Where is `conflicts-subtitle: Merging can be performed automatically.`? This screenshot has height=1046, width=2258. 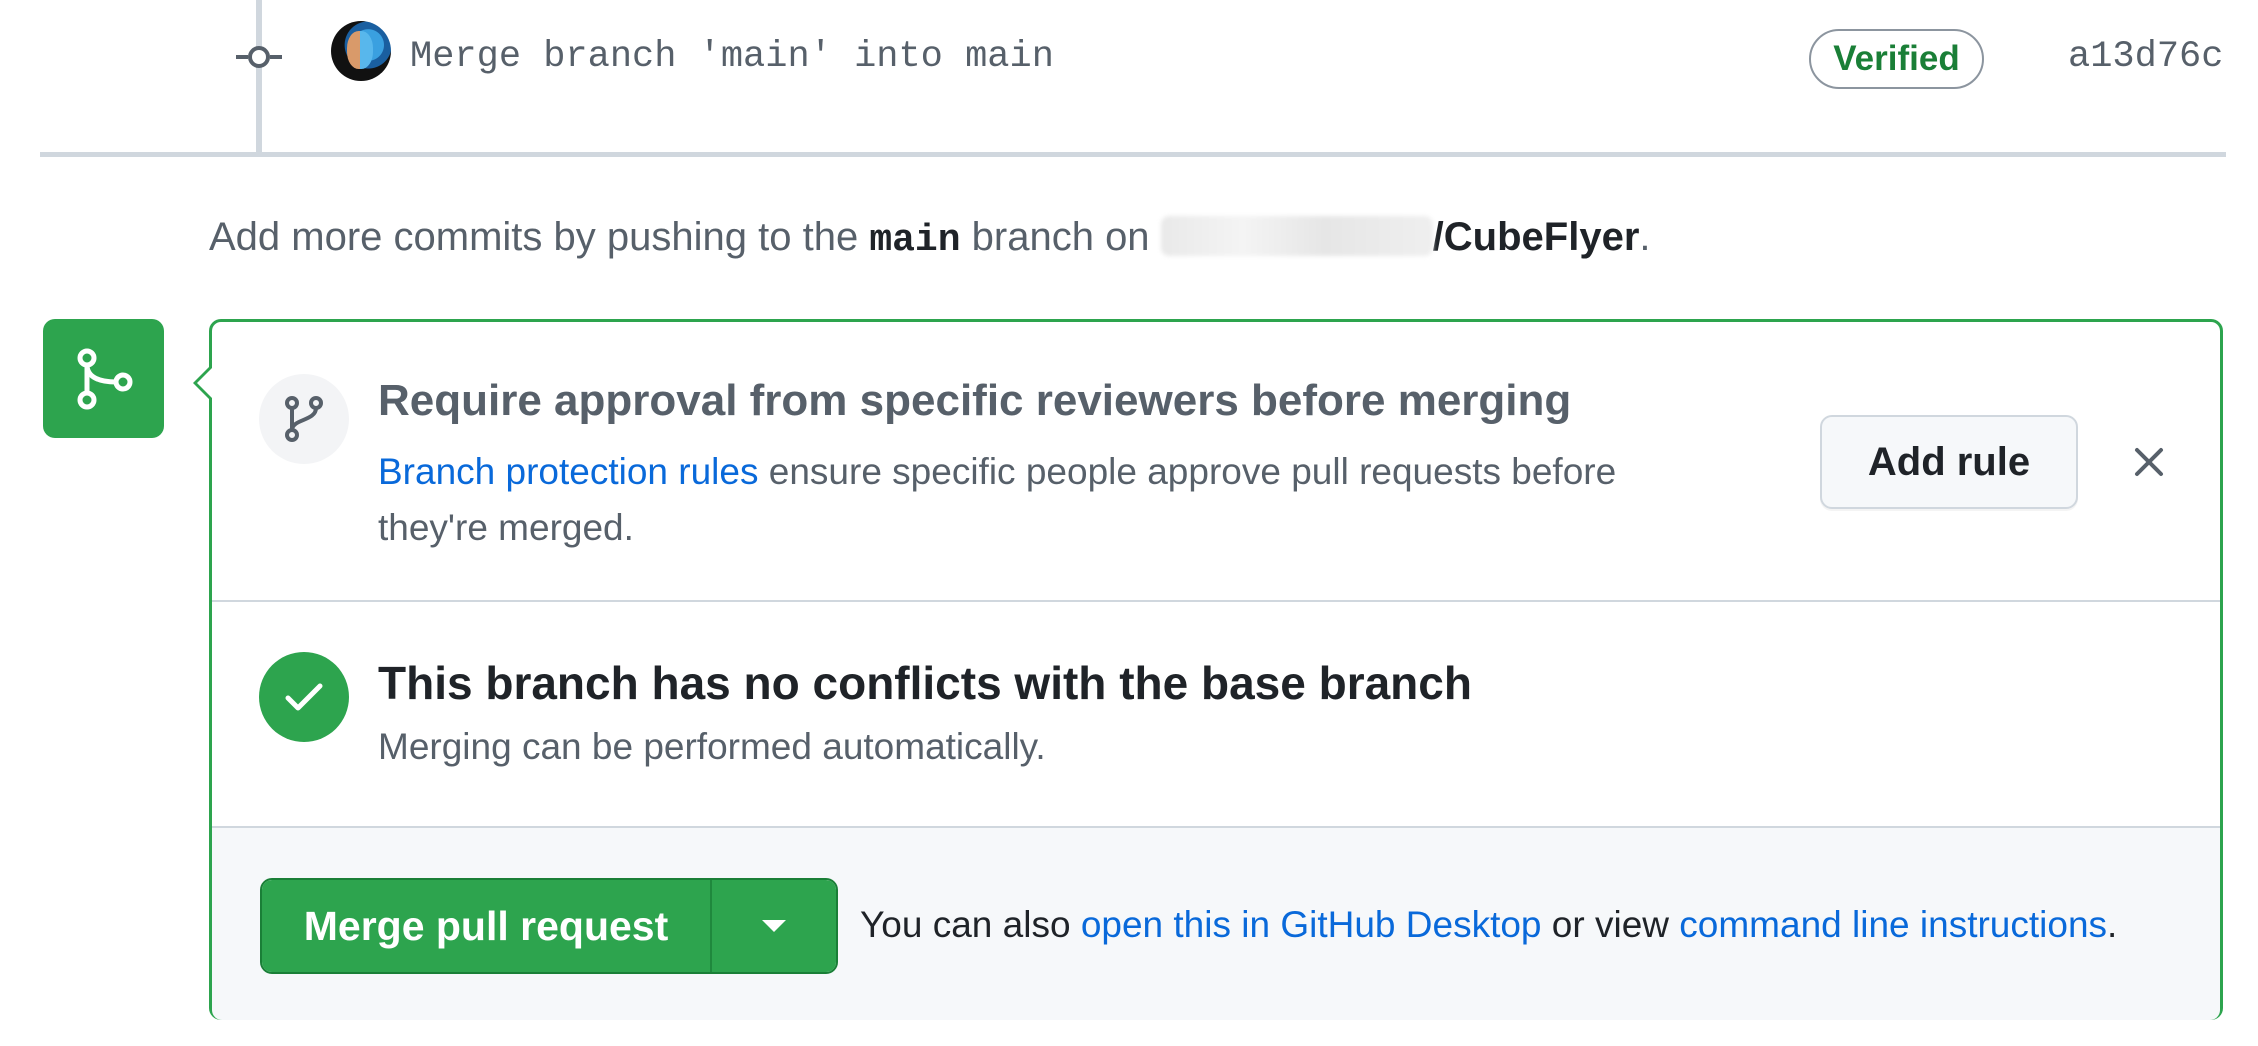 conflicts-subtitle: Merging can be performed automatically. is located at coordinates (712, 746).